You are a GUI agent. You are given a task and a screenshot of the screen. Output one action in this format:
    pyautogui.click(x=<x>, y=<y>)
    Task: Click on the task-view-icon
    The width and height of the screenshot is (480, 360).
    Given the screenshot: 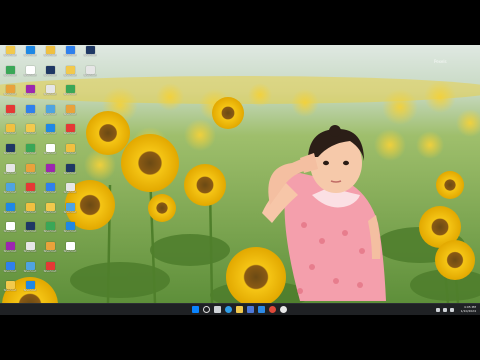 What is the action you would take?
    pyautogui.click(x=217, y=309)
    